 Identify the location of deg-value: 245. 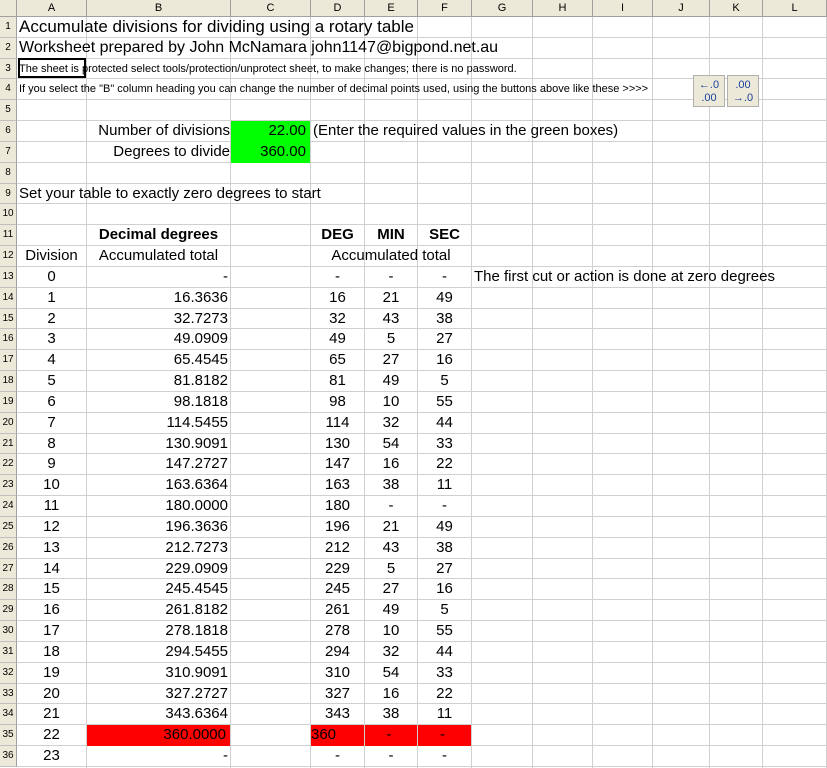
(337, 589).